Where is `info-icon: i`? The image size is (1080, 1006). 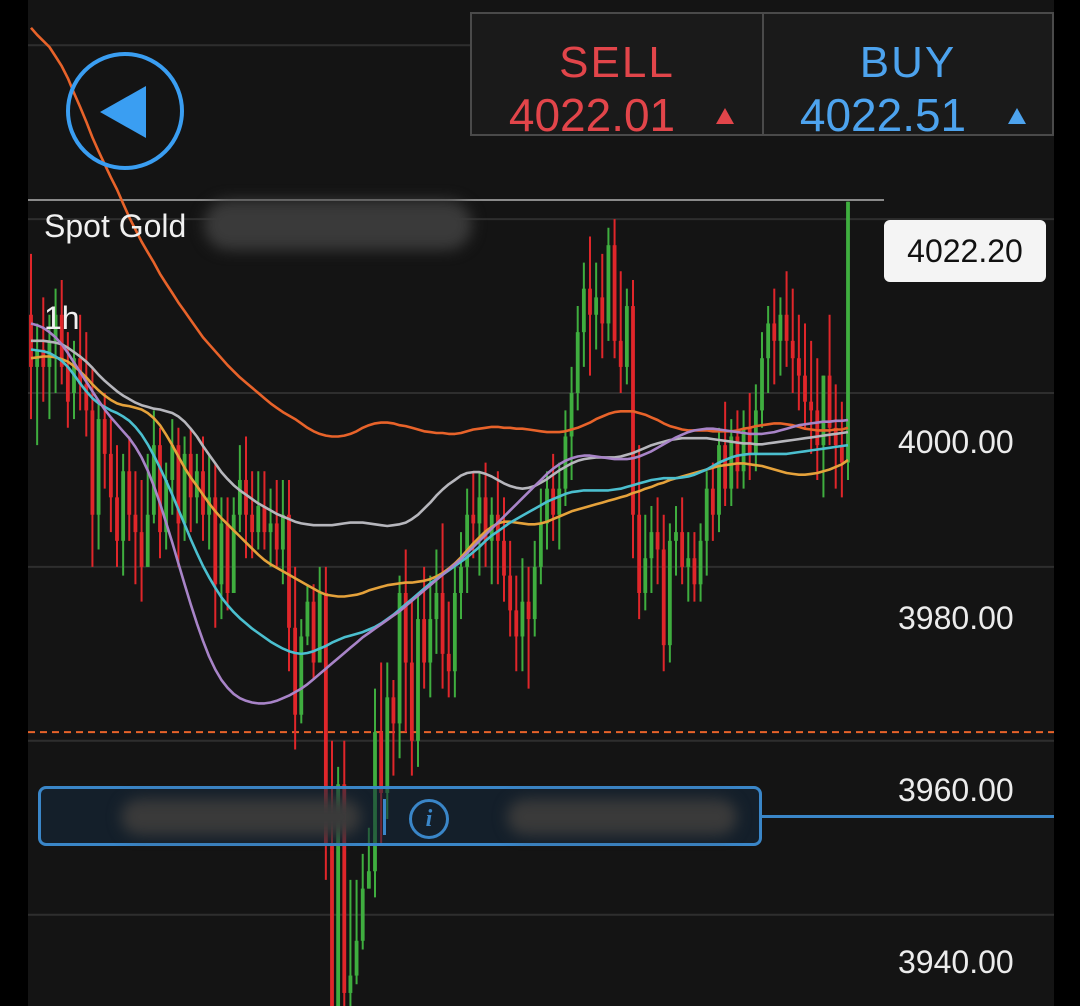
info-icon: i is located at coordinates (429, 819).